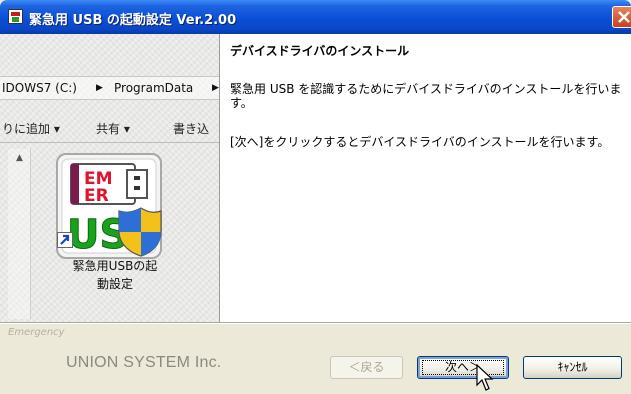  Describe the element at coordinates (115, 266) in the screenshot. I see `usb-app-label-line1: 緊急用USBの起` at that location.